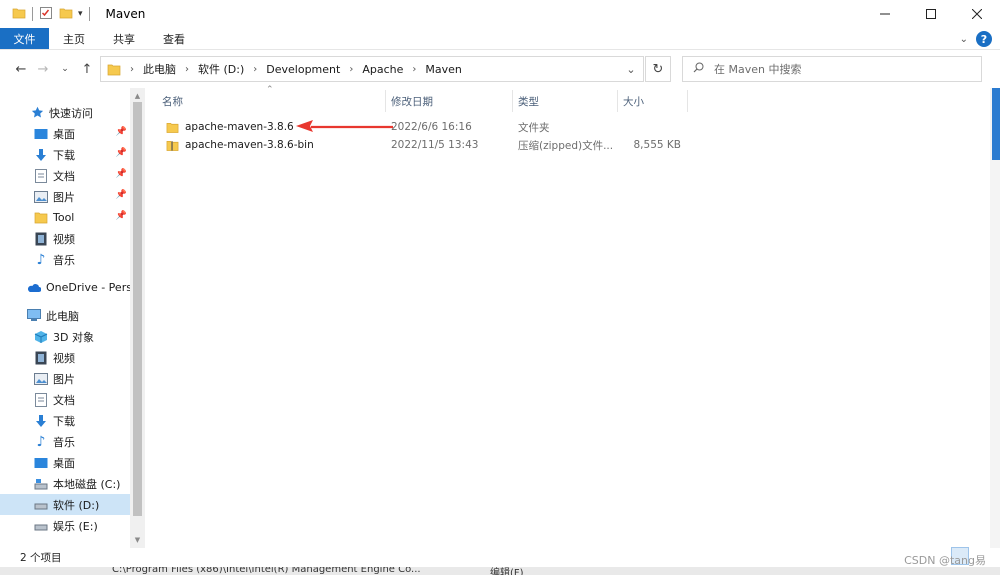  I want to click on sidebar-item-downloads: 下载, so click(65, 420).